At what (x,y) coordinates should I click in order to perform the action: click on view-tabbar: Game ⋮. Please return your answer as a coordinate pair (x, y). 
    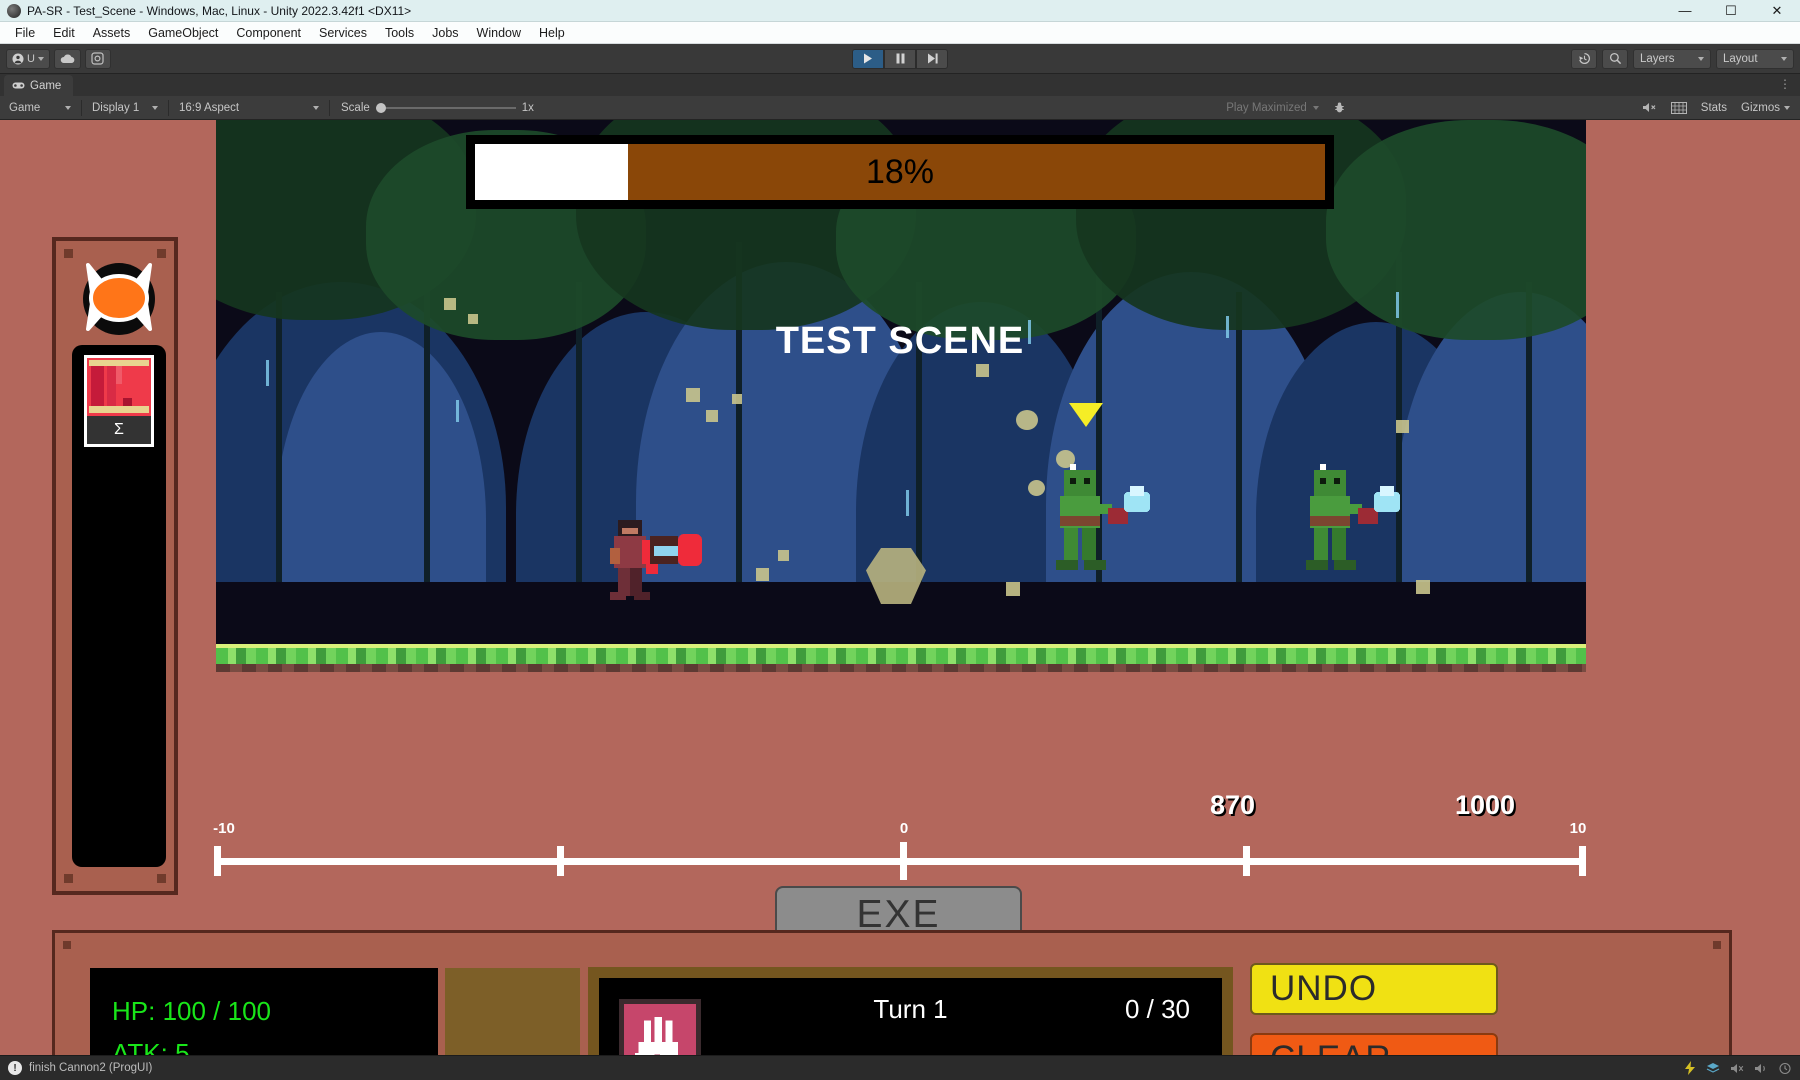
    Looking at the image, I should click on (900, 85).